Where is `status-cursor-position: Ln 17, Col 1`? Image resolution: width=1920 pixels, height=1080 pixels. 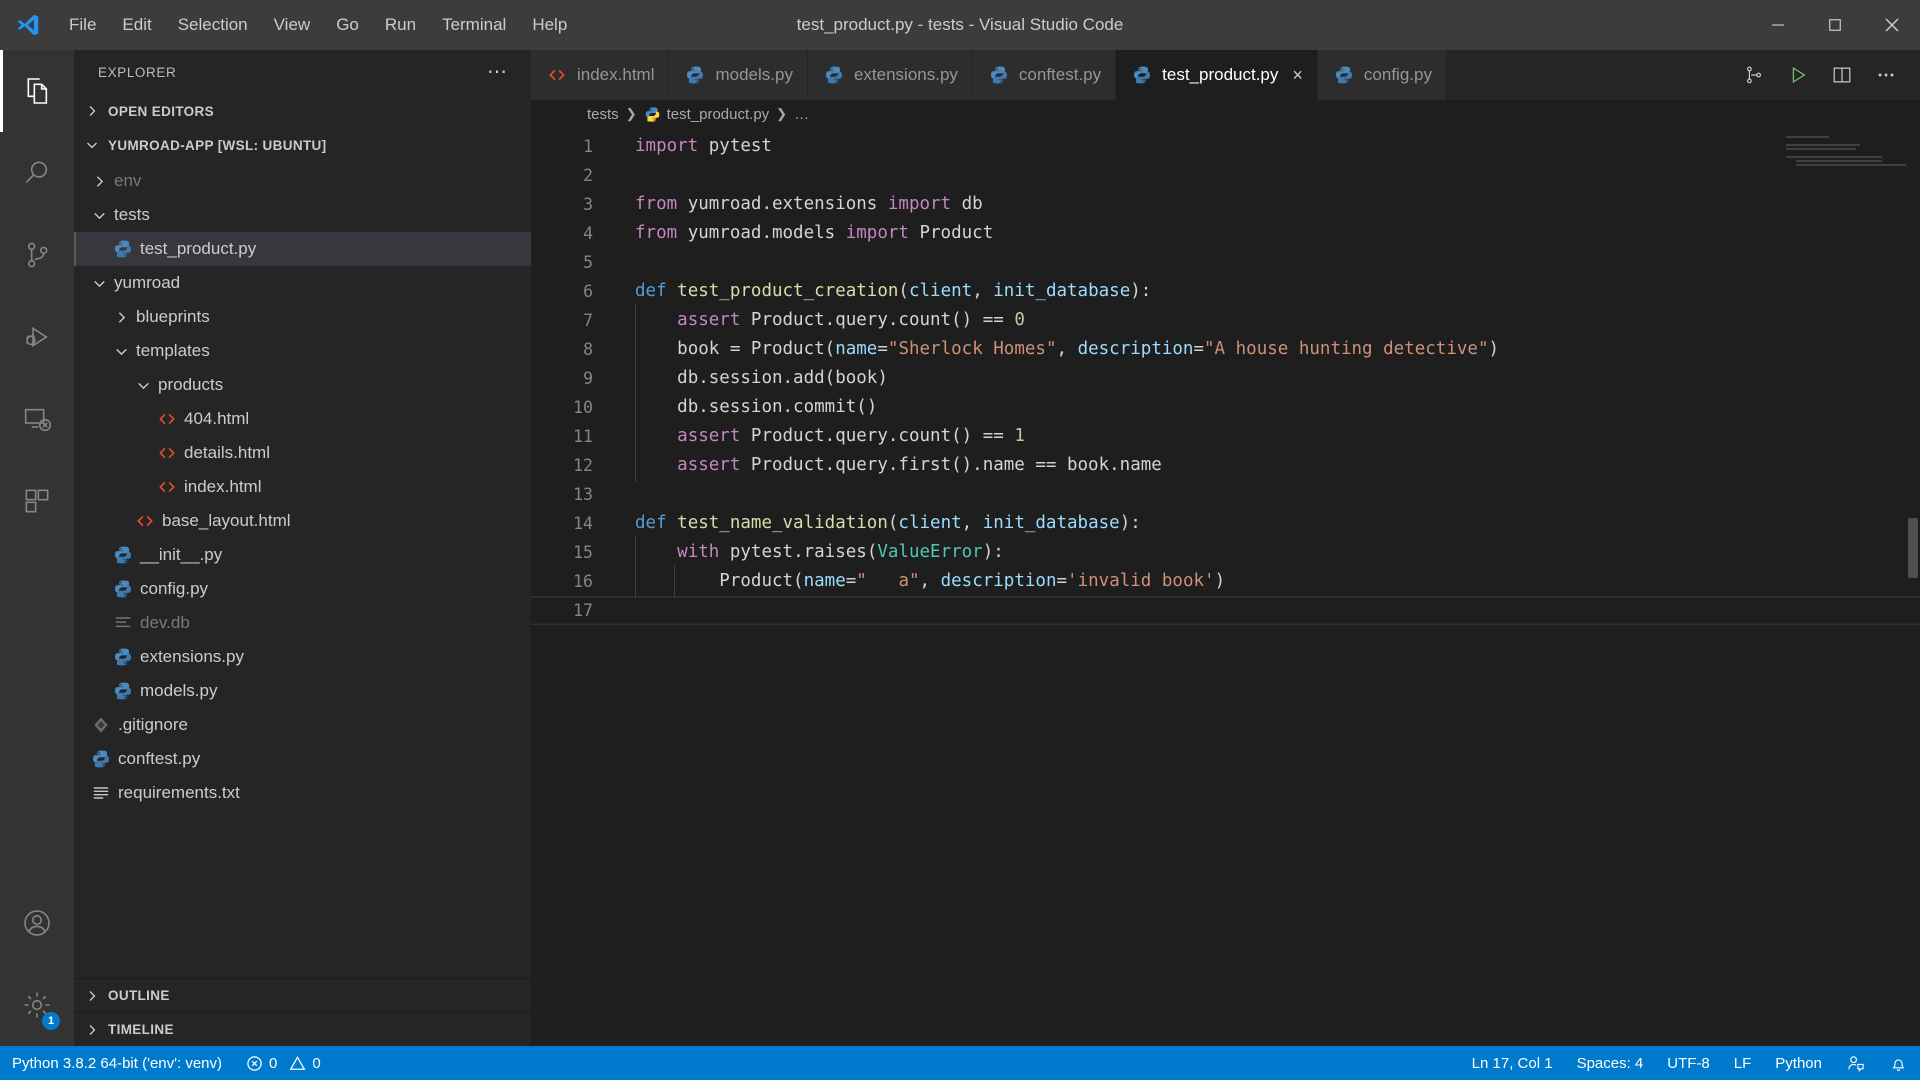
status-cursor-position: Ln 17, Col 1 is located at coordinates (1512, 1063).